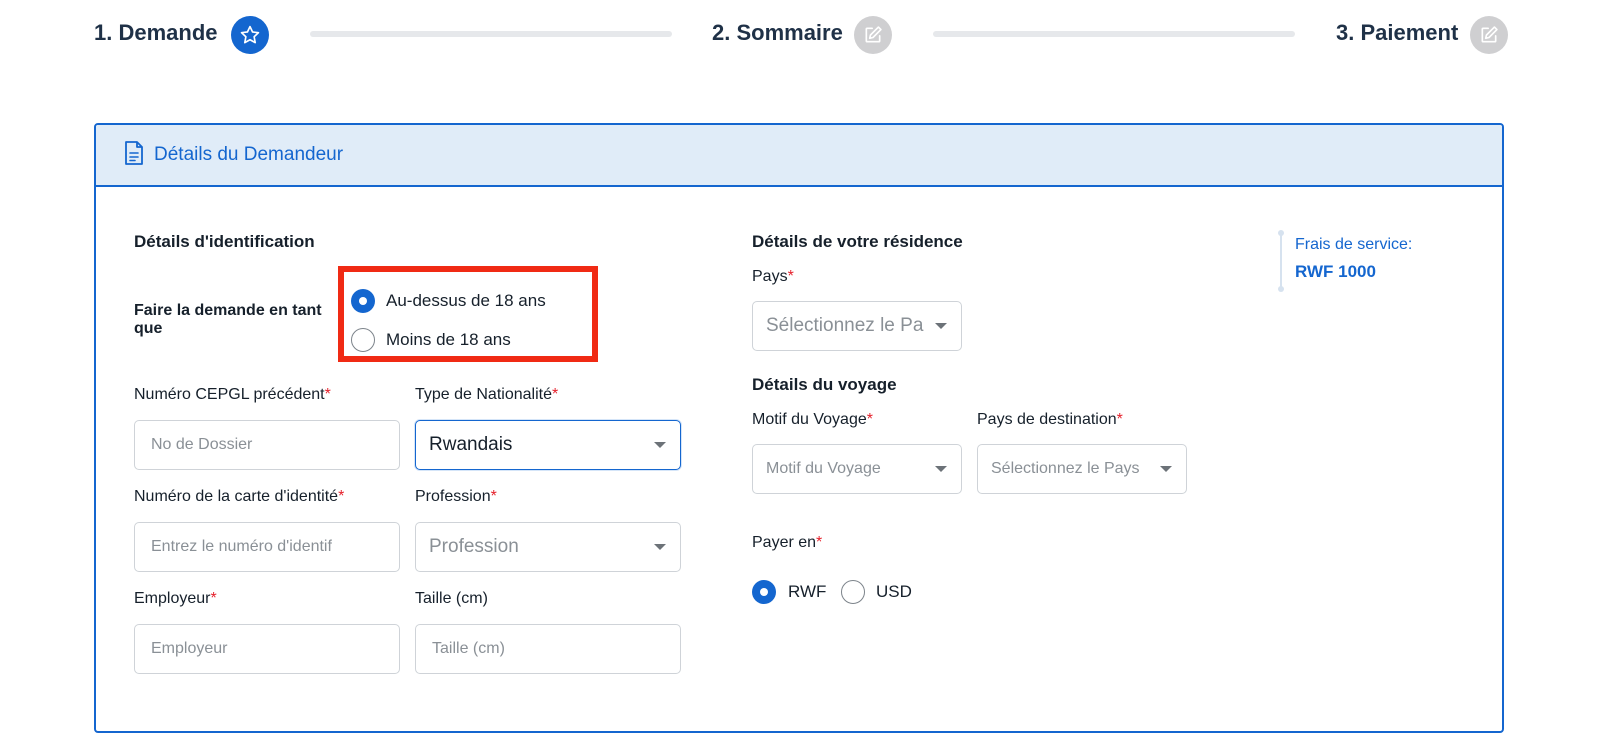  Describe the element at coordinates (466, 301) in the screenshot. I see `radio-above-18-label: Au-dessus de 18 ans` at that location.